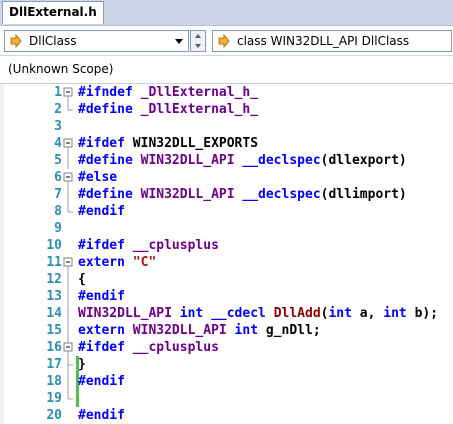 The image size is (453, 424). I want to click on code-token: #ifdef, so click(105, 245).